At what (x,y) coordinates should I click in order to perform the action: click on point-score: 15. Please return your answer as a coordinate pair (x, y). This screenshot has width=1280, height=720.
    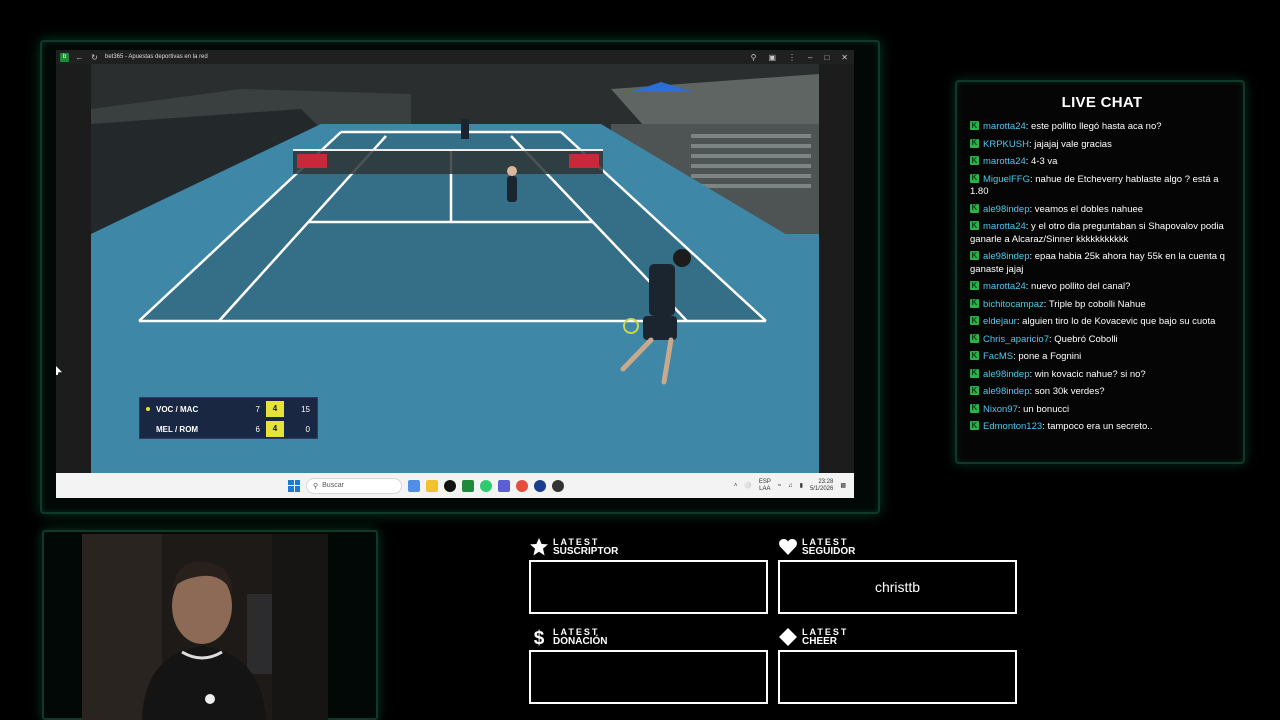
    Looking at the image, I should click on (305, 409).